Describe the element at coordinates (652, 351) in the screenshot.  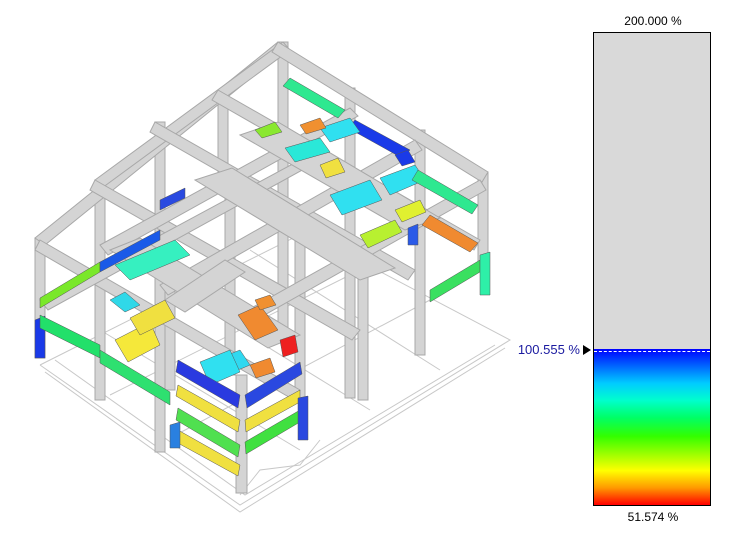
I see `legend-marker-line` at that location.